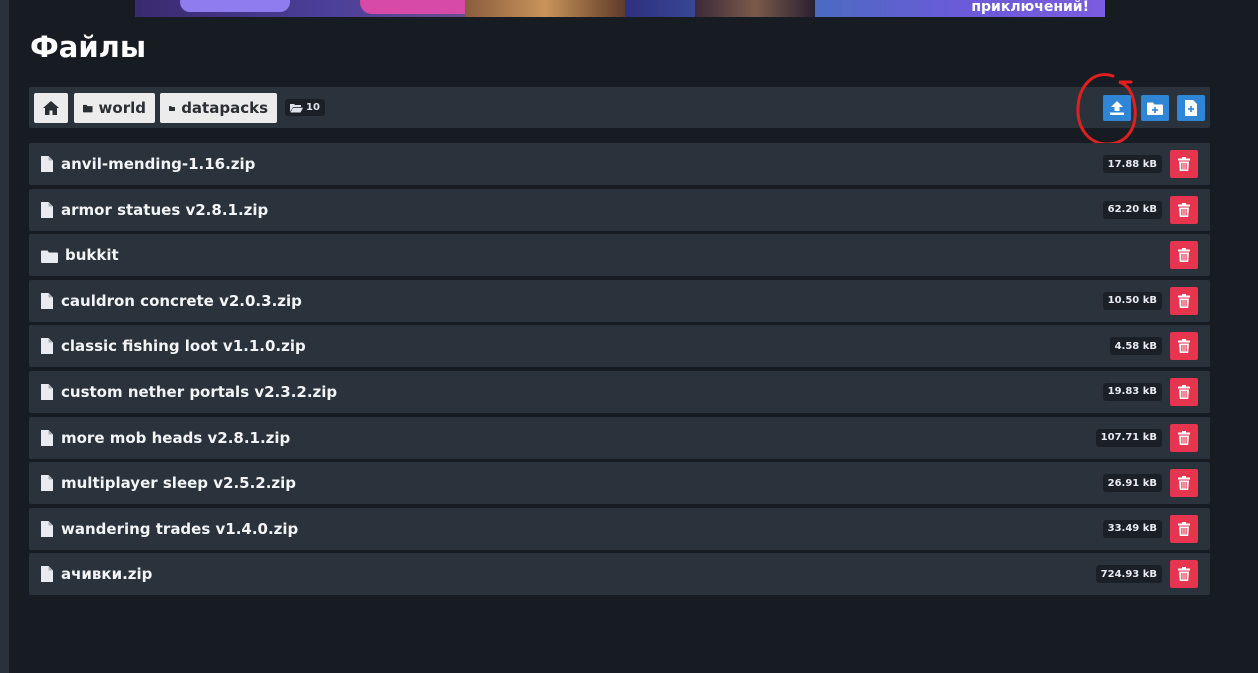  What do you see at coordinates (199, 392) in the screenshot?
I see `file-name: custom nether portals v2.3.2.zip` at bounding box center [199, 392].